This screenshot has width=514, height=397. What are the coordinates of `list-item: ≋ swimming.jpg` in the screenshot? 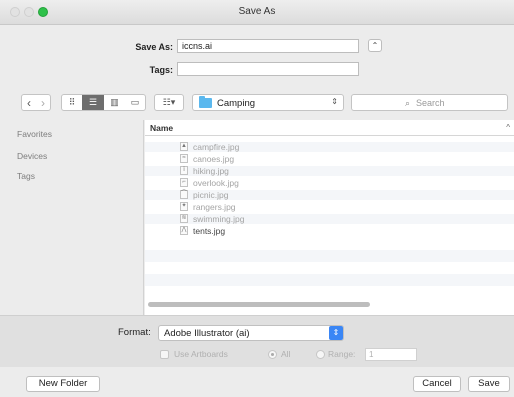 It's located at (329, 219).